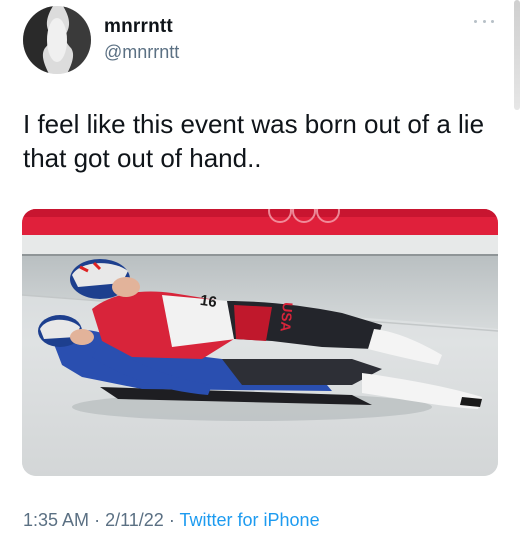 The image size is (520, 540). I want to click on bib-number: 16, so click(208, 301).